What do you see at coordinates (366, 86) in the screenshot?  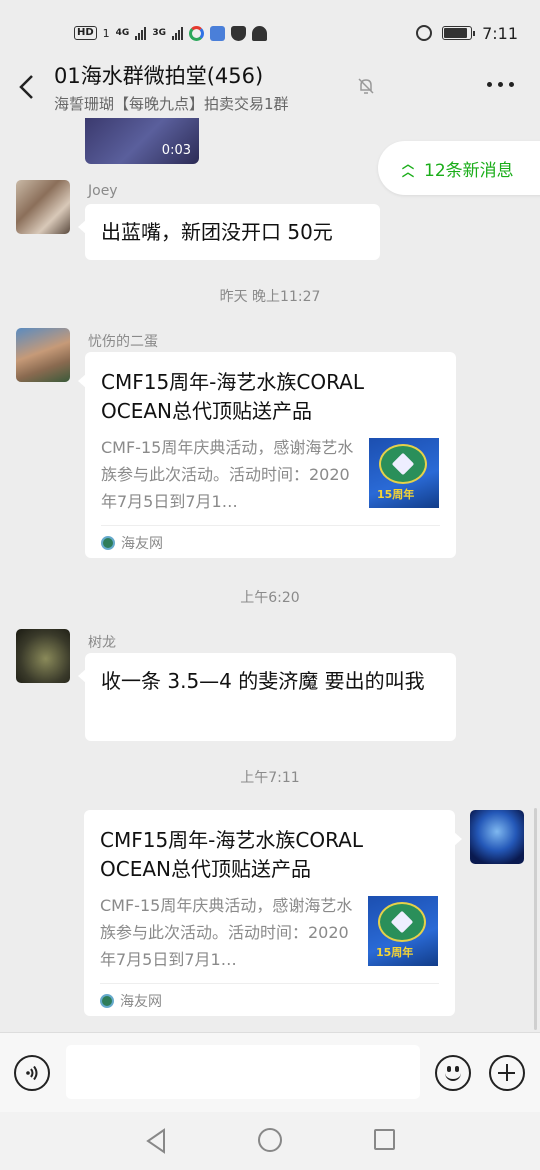 I see `bell-off-icon` at bounding box center [366, 86].